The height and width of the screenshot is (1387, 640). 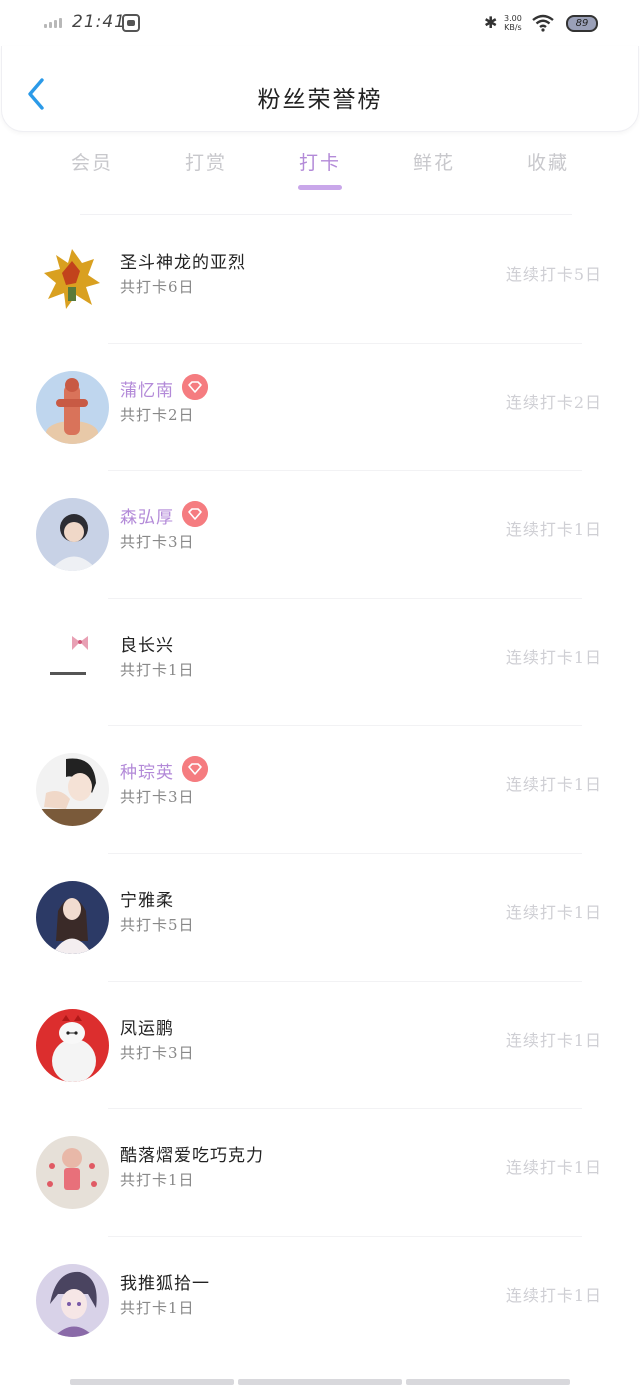 I want to click on battery-level: 89, so click(x=582, y=23).